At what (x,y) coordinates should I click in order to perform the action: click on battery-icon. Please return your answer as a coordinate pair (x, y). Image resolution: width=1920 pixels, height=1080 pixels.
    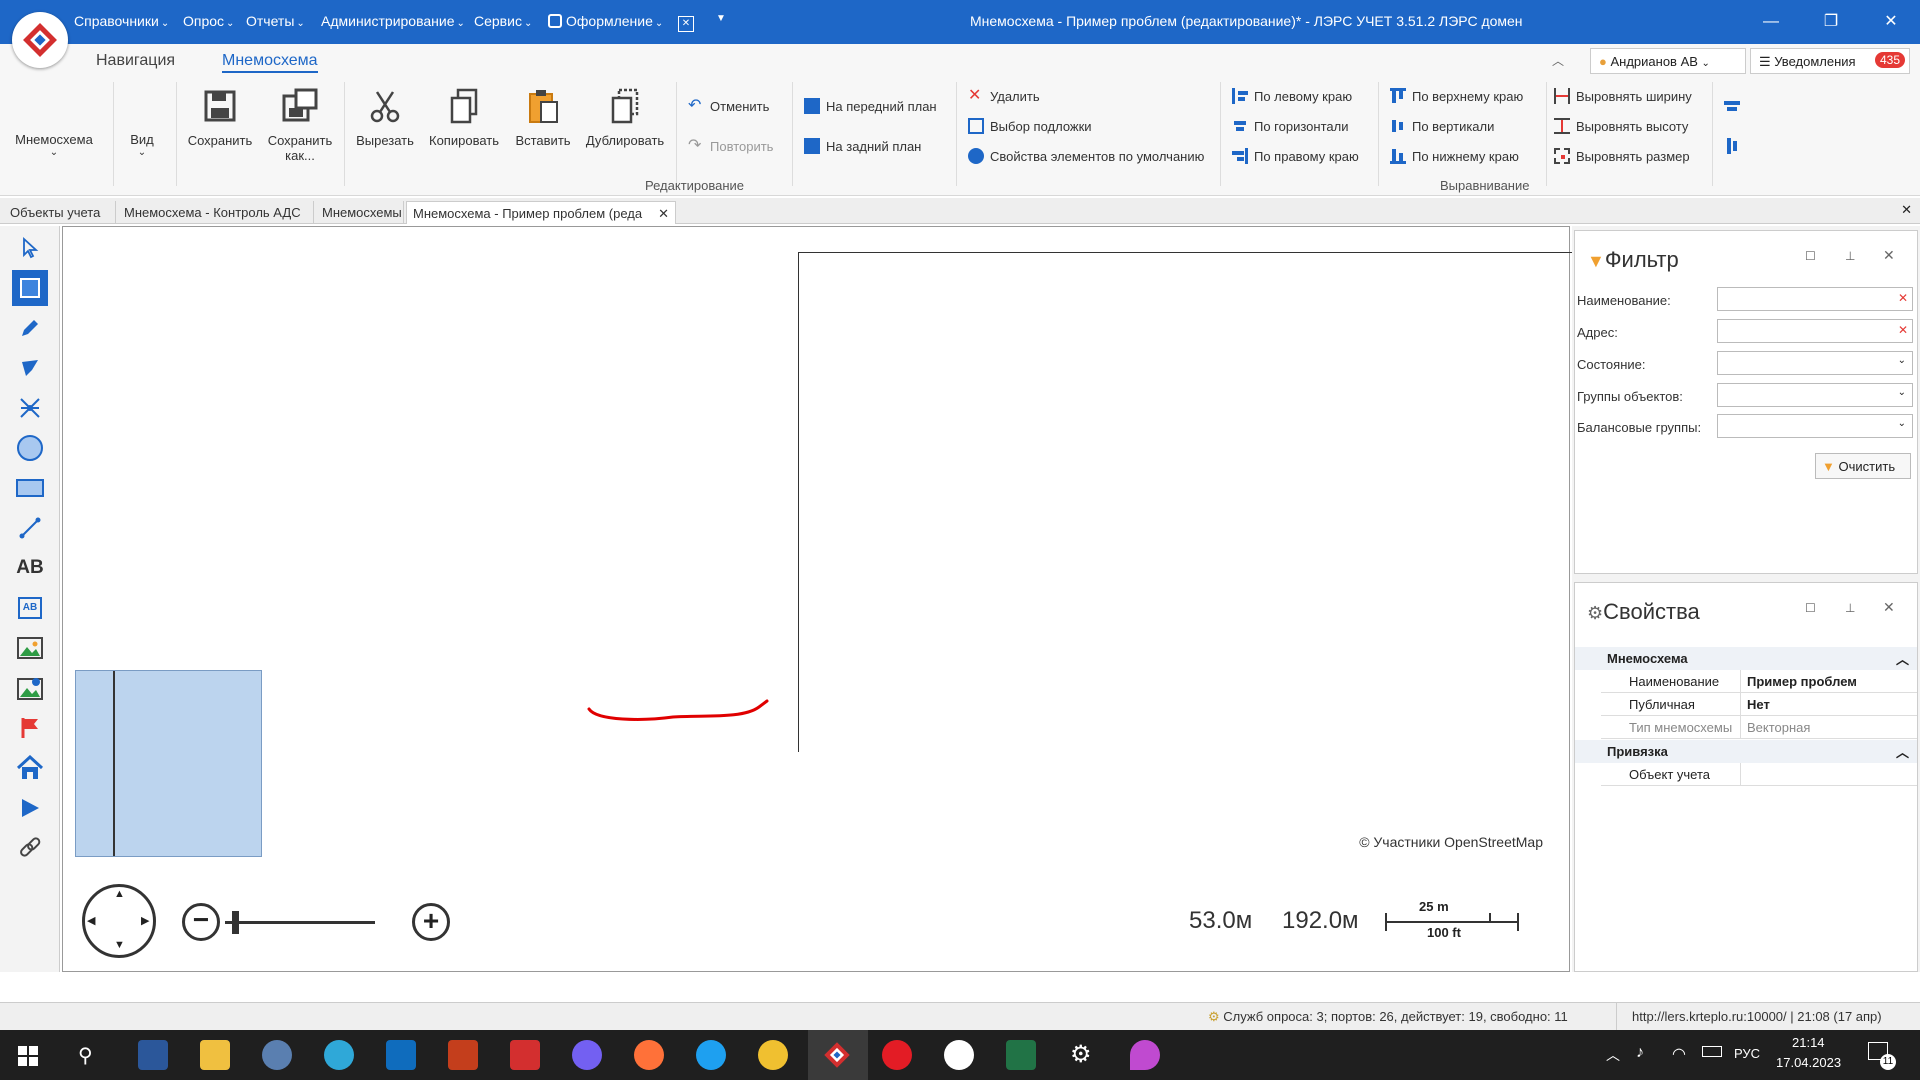
    Looking at the image, I should click on (1712, 1051).